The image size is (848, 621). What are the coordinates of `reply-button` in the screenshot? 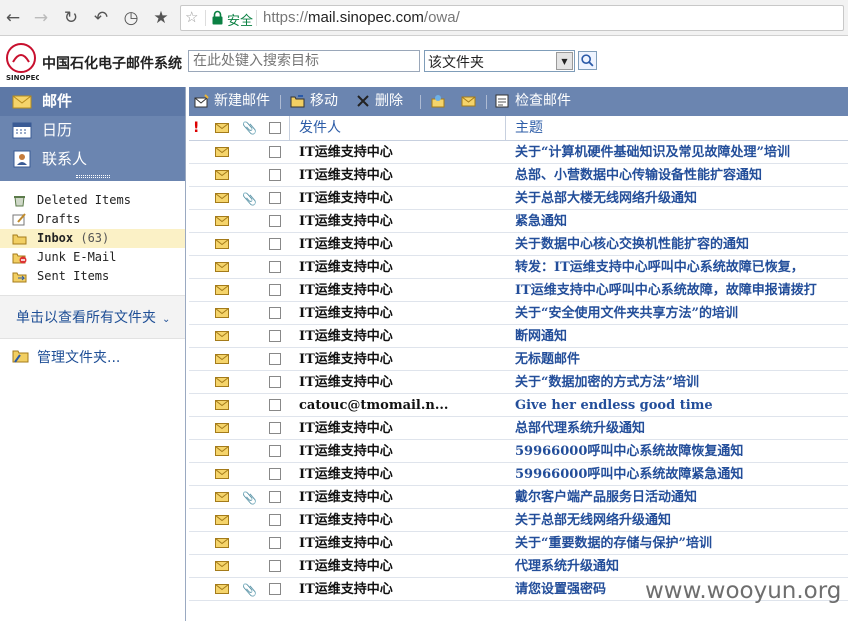 It's located at (441, 101).